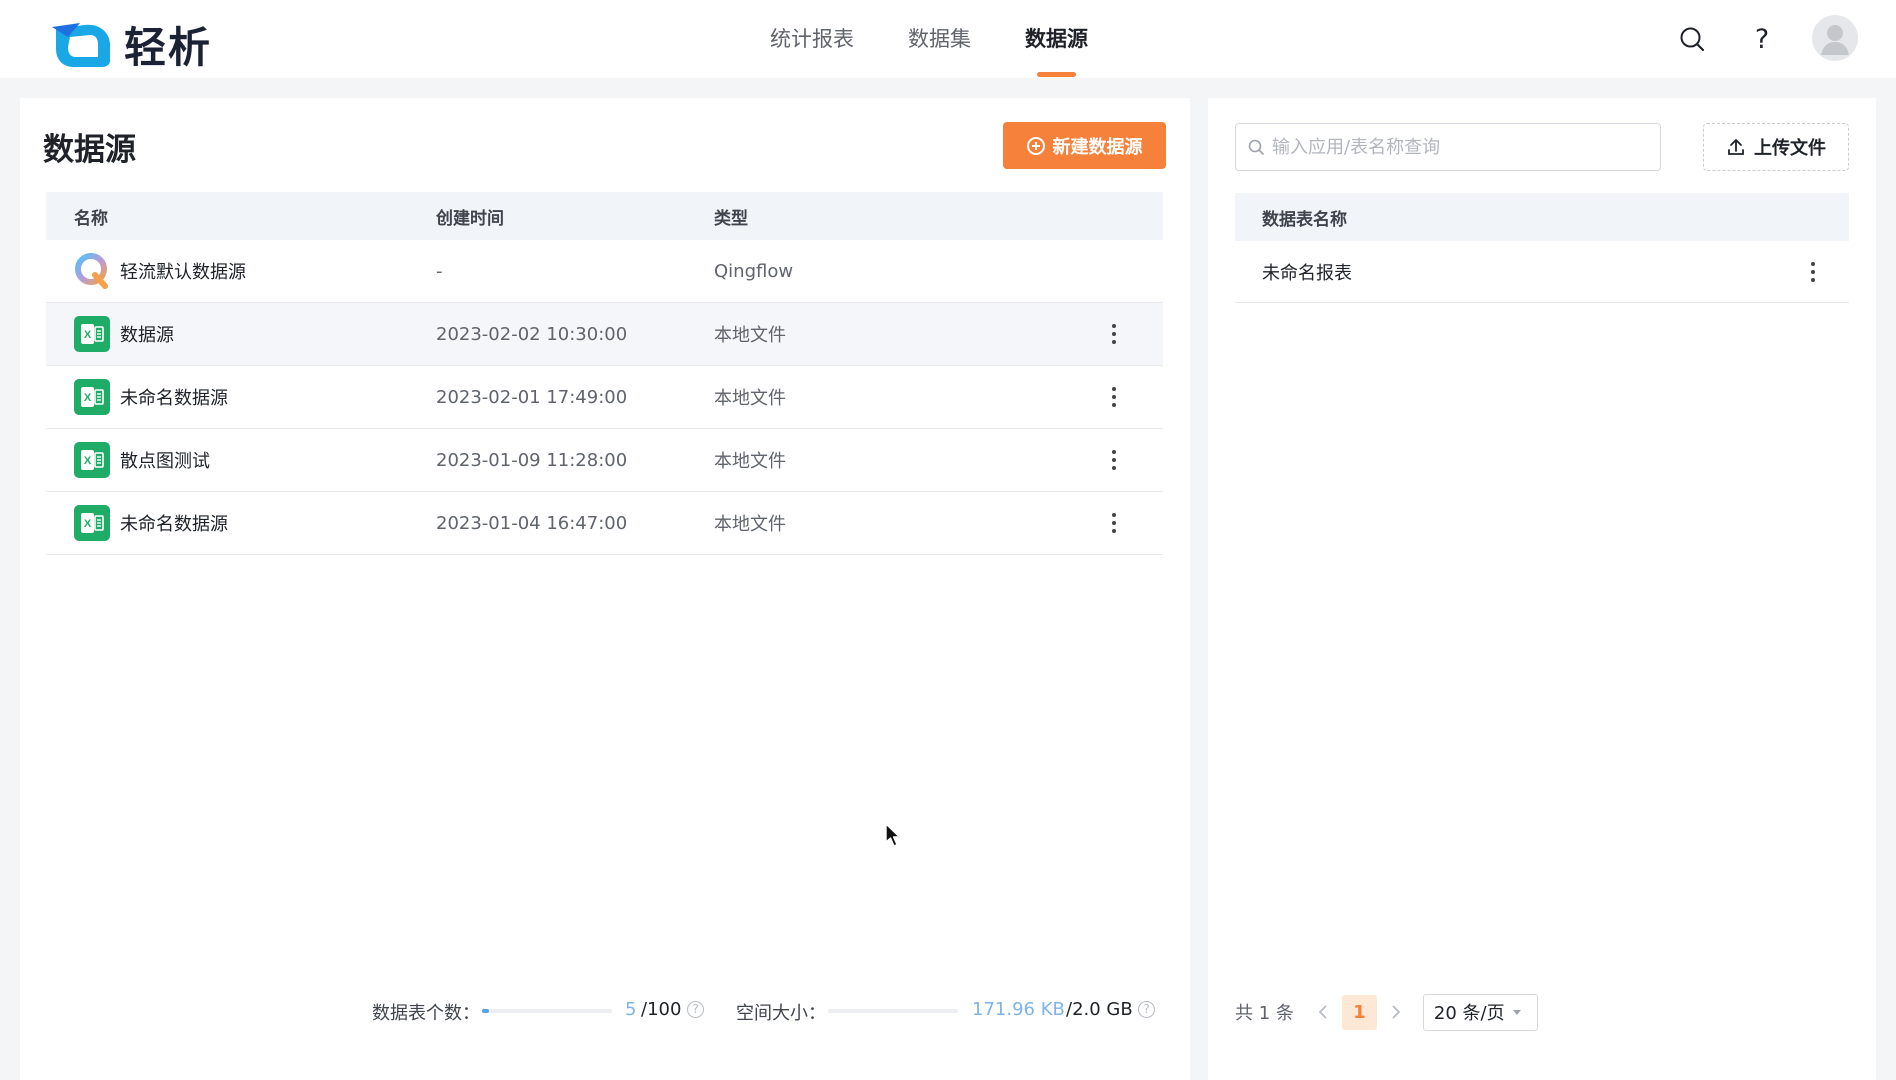 Image resolution: width=1896 pixels, height=1080 pixels. I want to click on col-type: 类型, so click(731, 218).